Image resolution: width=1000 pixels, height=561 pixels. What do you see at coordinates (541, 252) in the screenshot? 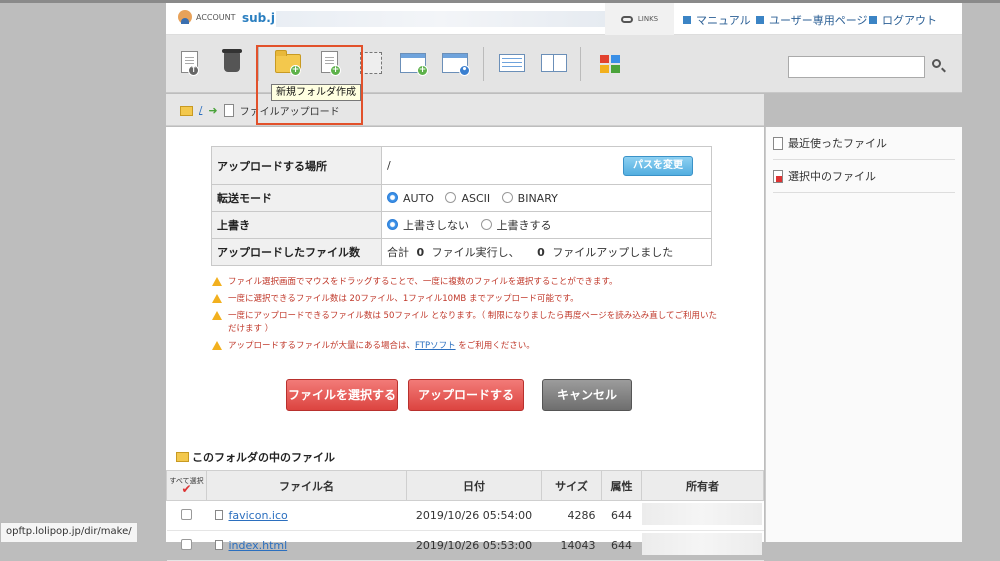
I see `count-uploaded: 0` at bounding box center [541, 252].